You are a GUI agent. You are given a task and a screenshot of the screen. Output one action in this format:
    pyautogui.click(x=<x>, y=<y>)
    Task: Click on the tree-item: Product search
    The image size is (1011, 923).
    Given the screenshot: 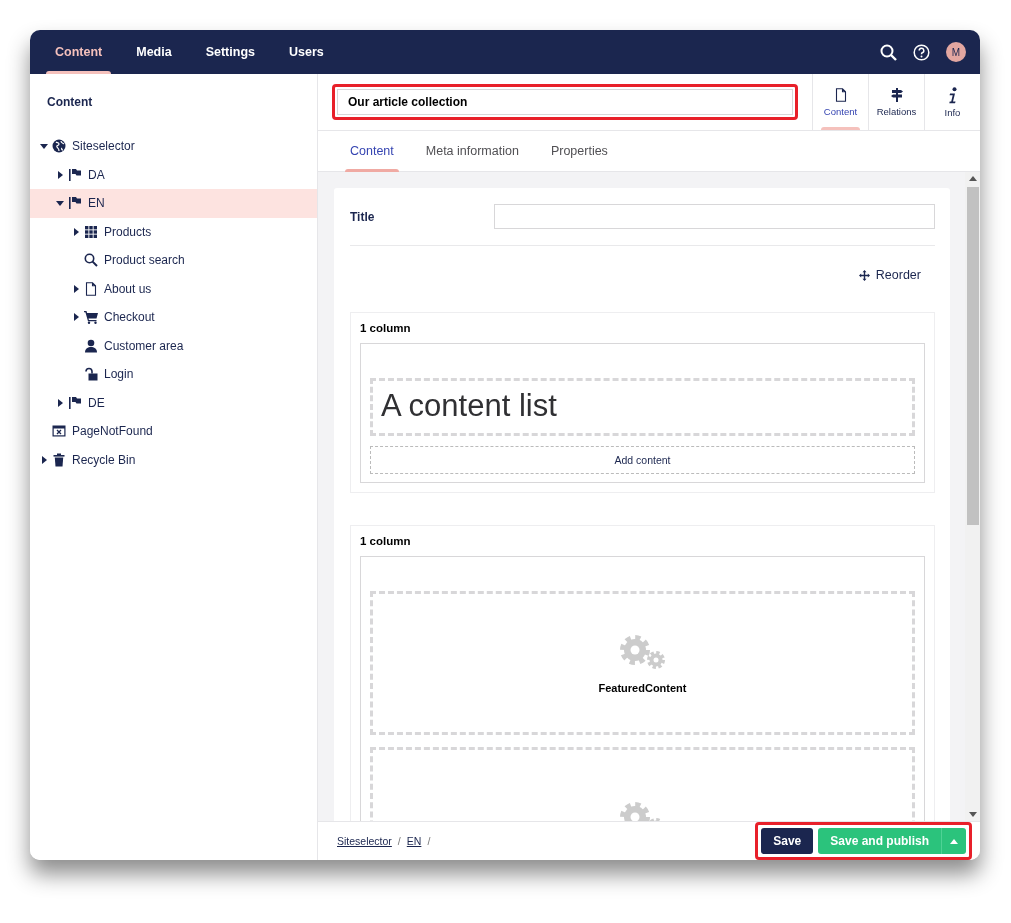 What is the action you would take?
    pyautogui.click(x=173, y=260)
    